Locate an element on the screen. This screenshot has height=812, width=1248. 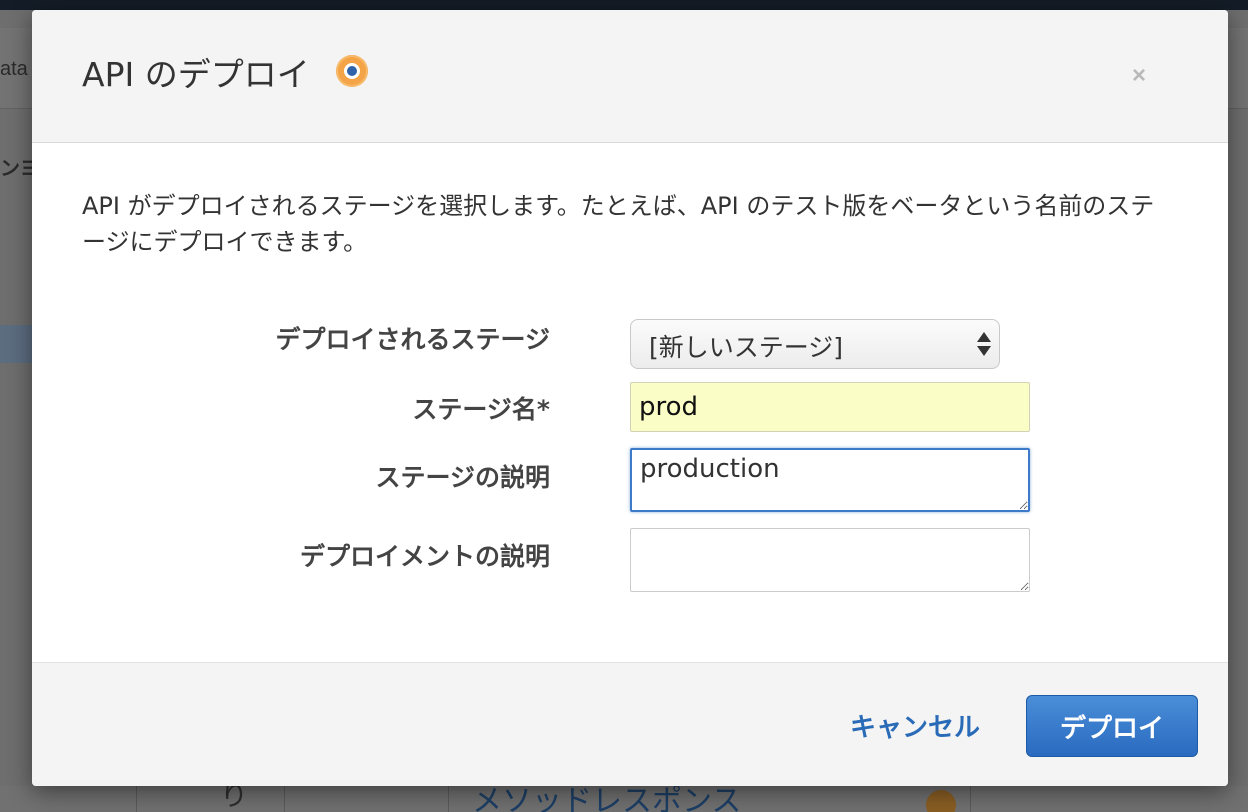
deployment-stage-value: [新しいステージ] is located at coordinates (746, 347).